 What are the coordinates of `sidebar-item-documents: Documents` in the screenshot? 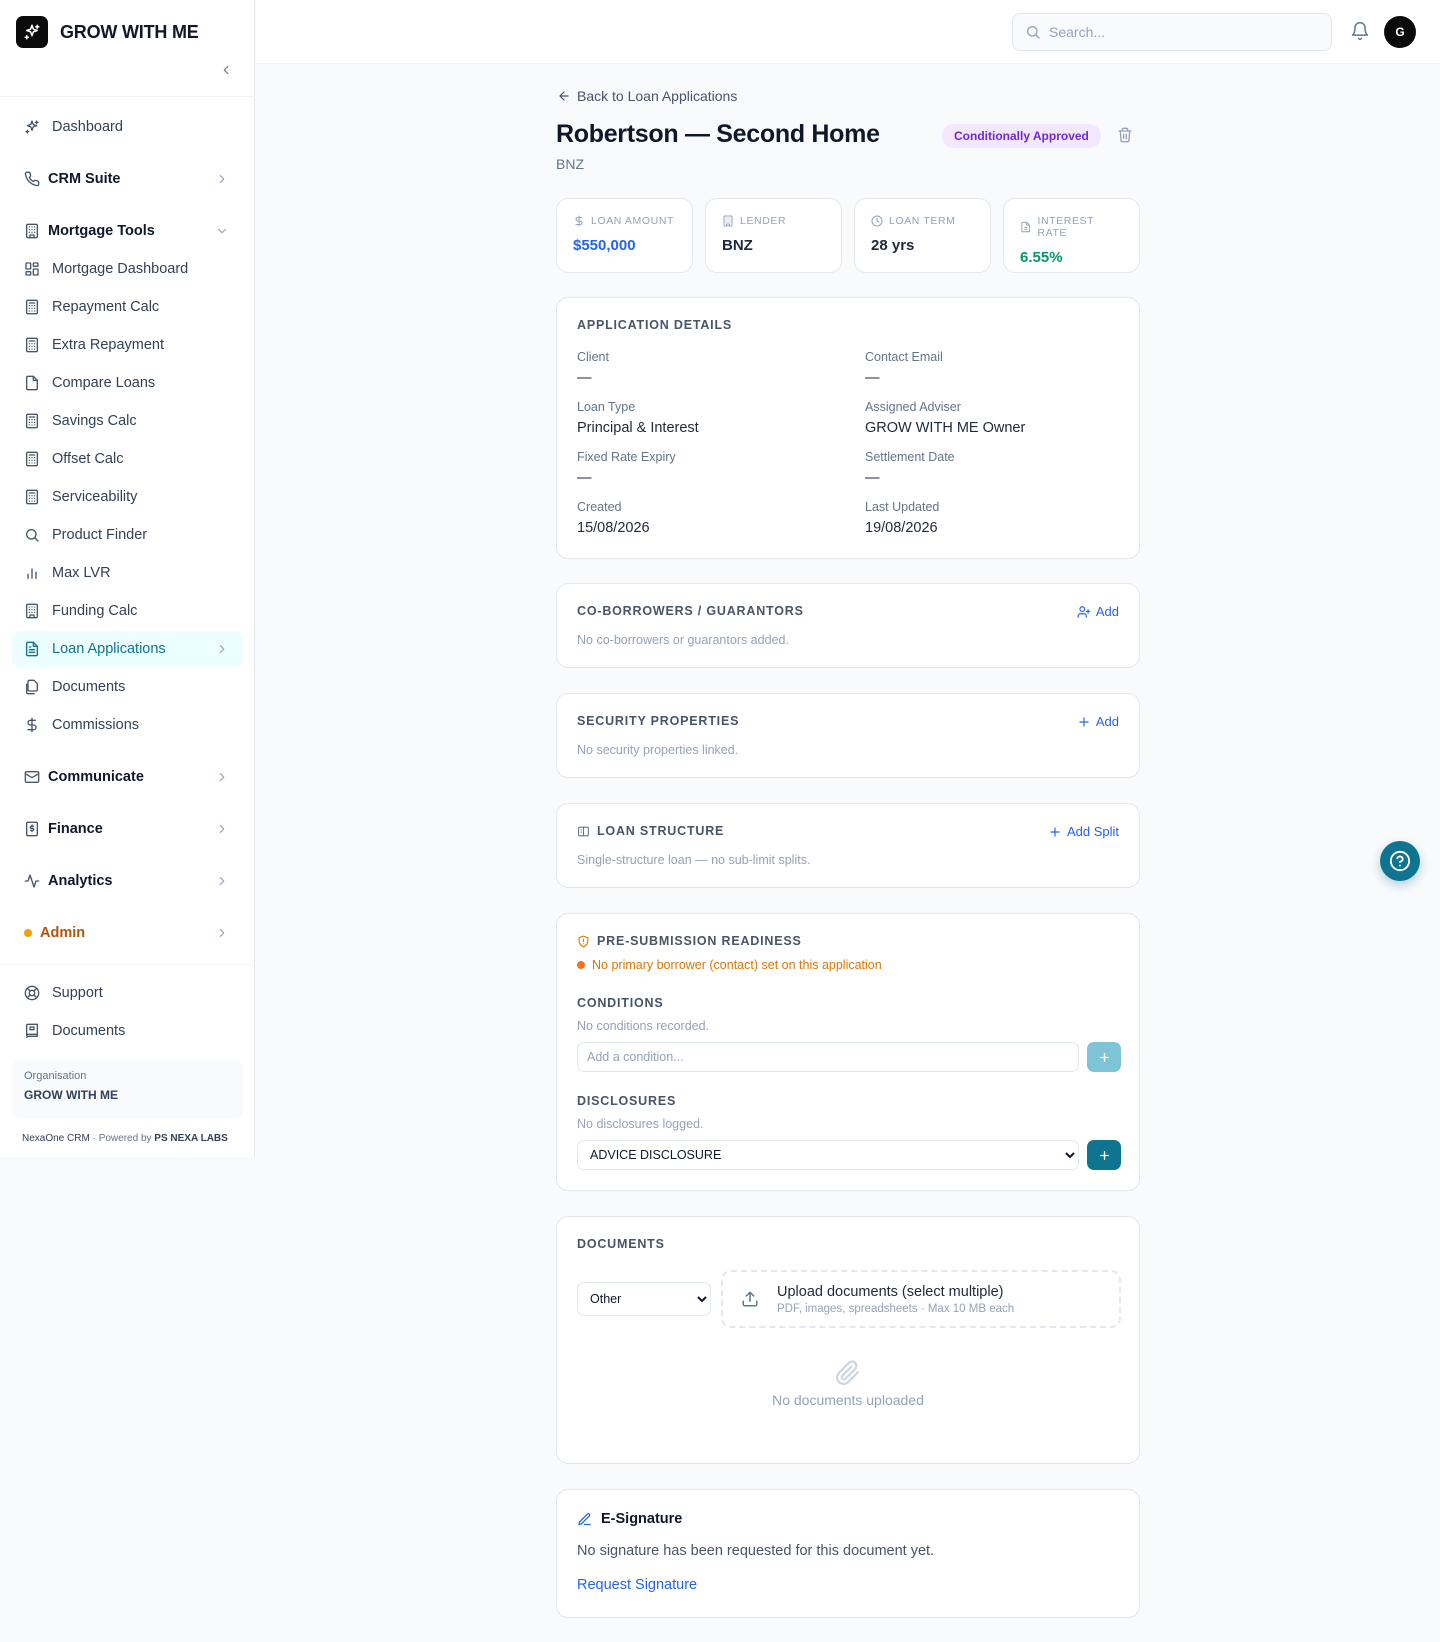 It's located at (127, 687).